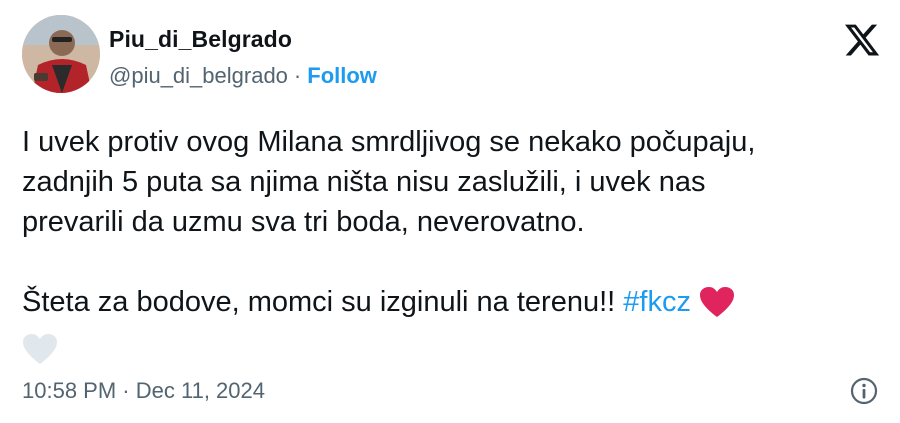 This screenshot has width=900, height=423. I want to click on author-handle-row: @piu_di_belgrado · Follow, so click(243, 76).